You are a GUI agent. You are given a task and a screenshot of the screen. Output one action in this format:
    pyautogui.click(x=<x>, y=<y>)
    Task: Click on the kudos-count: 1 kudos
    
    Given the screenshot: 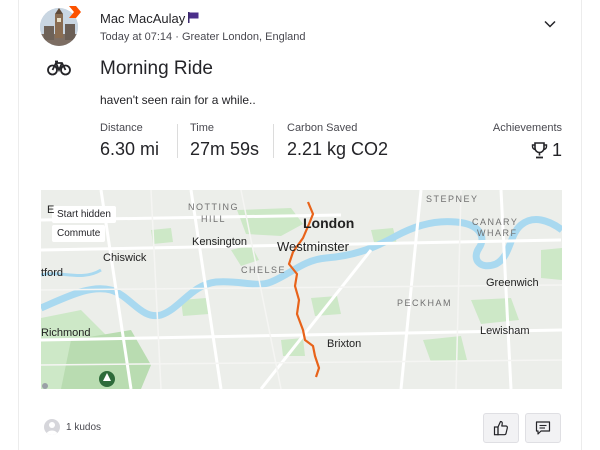 What is the action you would take?
    pyautogui.click(x=84, y=427)
    